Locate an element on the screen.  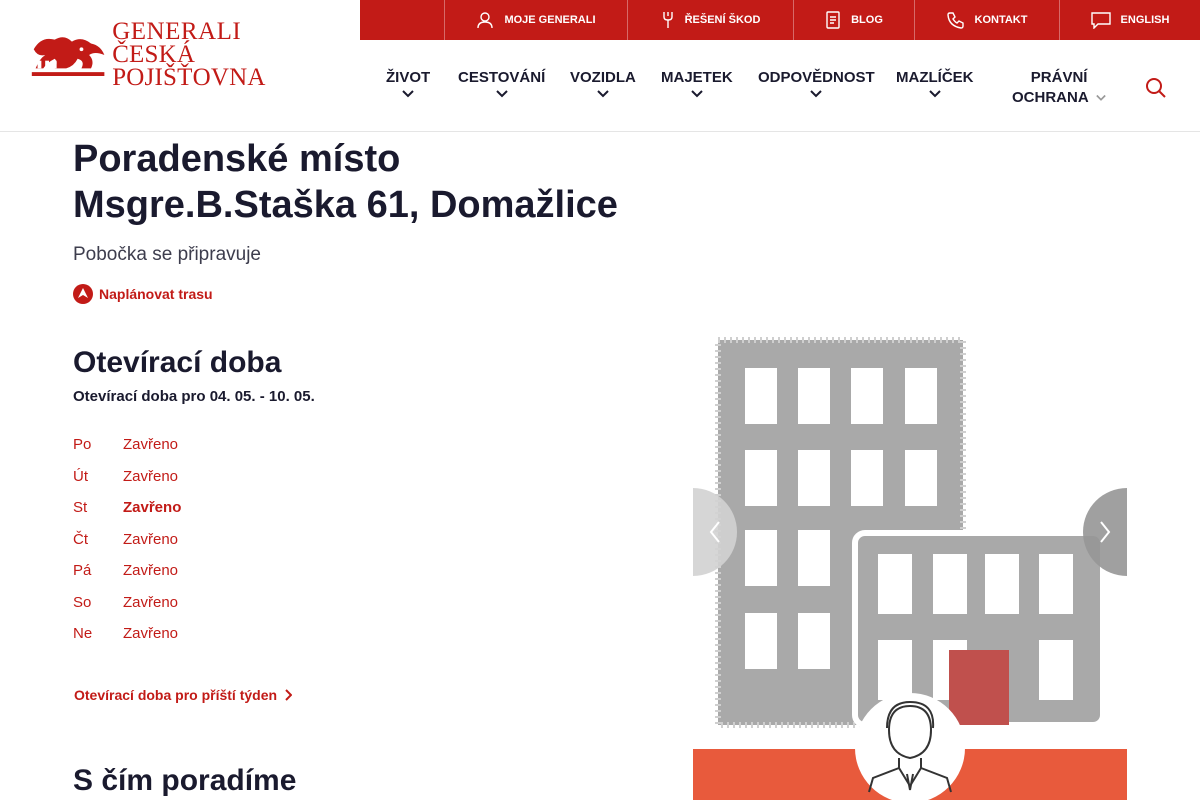
nav-item-odpovednost: ODPOVĚDNOST is located at coordinates (816, 83).